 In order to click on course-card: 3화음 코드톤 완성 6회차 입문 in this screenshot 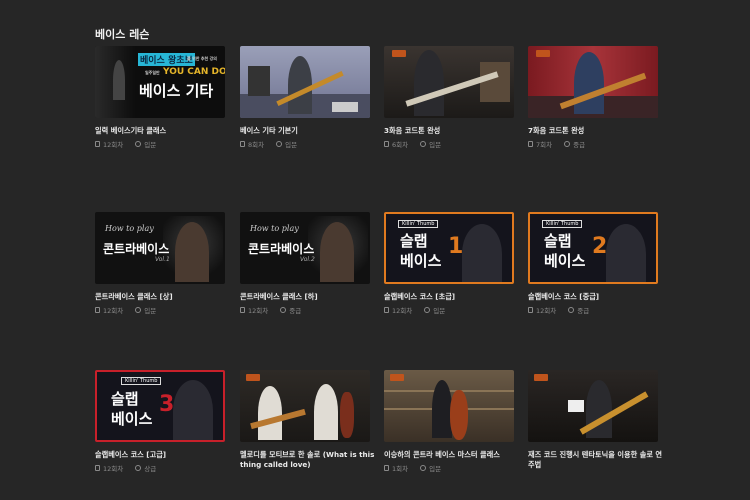, I will do `click(449, 97)`.